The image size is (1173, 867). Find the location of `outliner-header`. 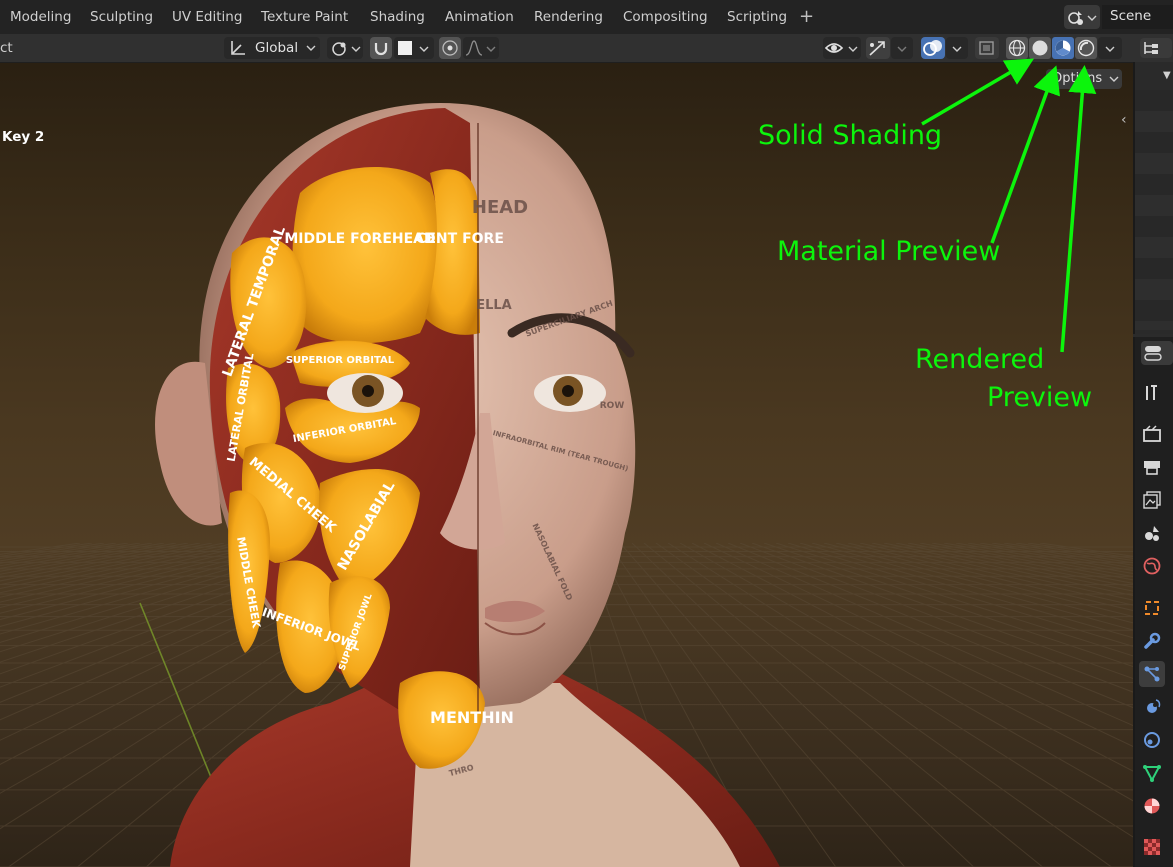

outliner-header is located at coordinates (1153, 48).